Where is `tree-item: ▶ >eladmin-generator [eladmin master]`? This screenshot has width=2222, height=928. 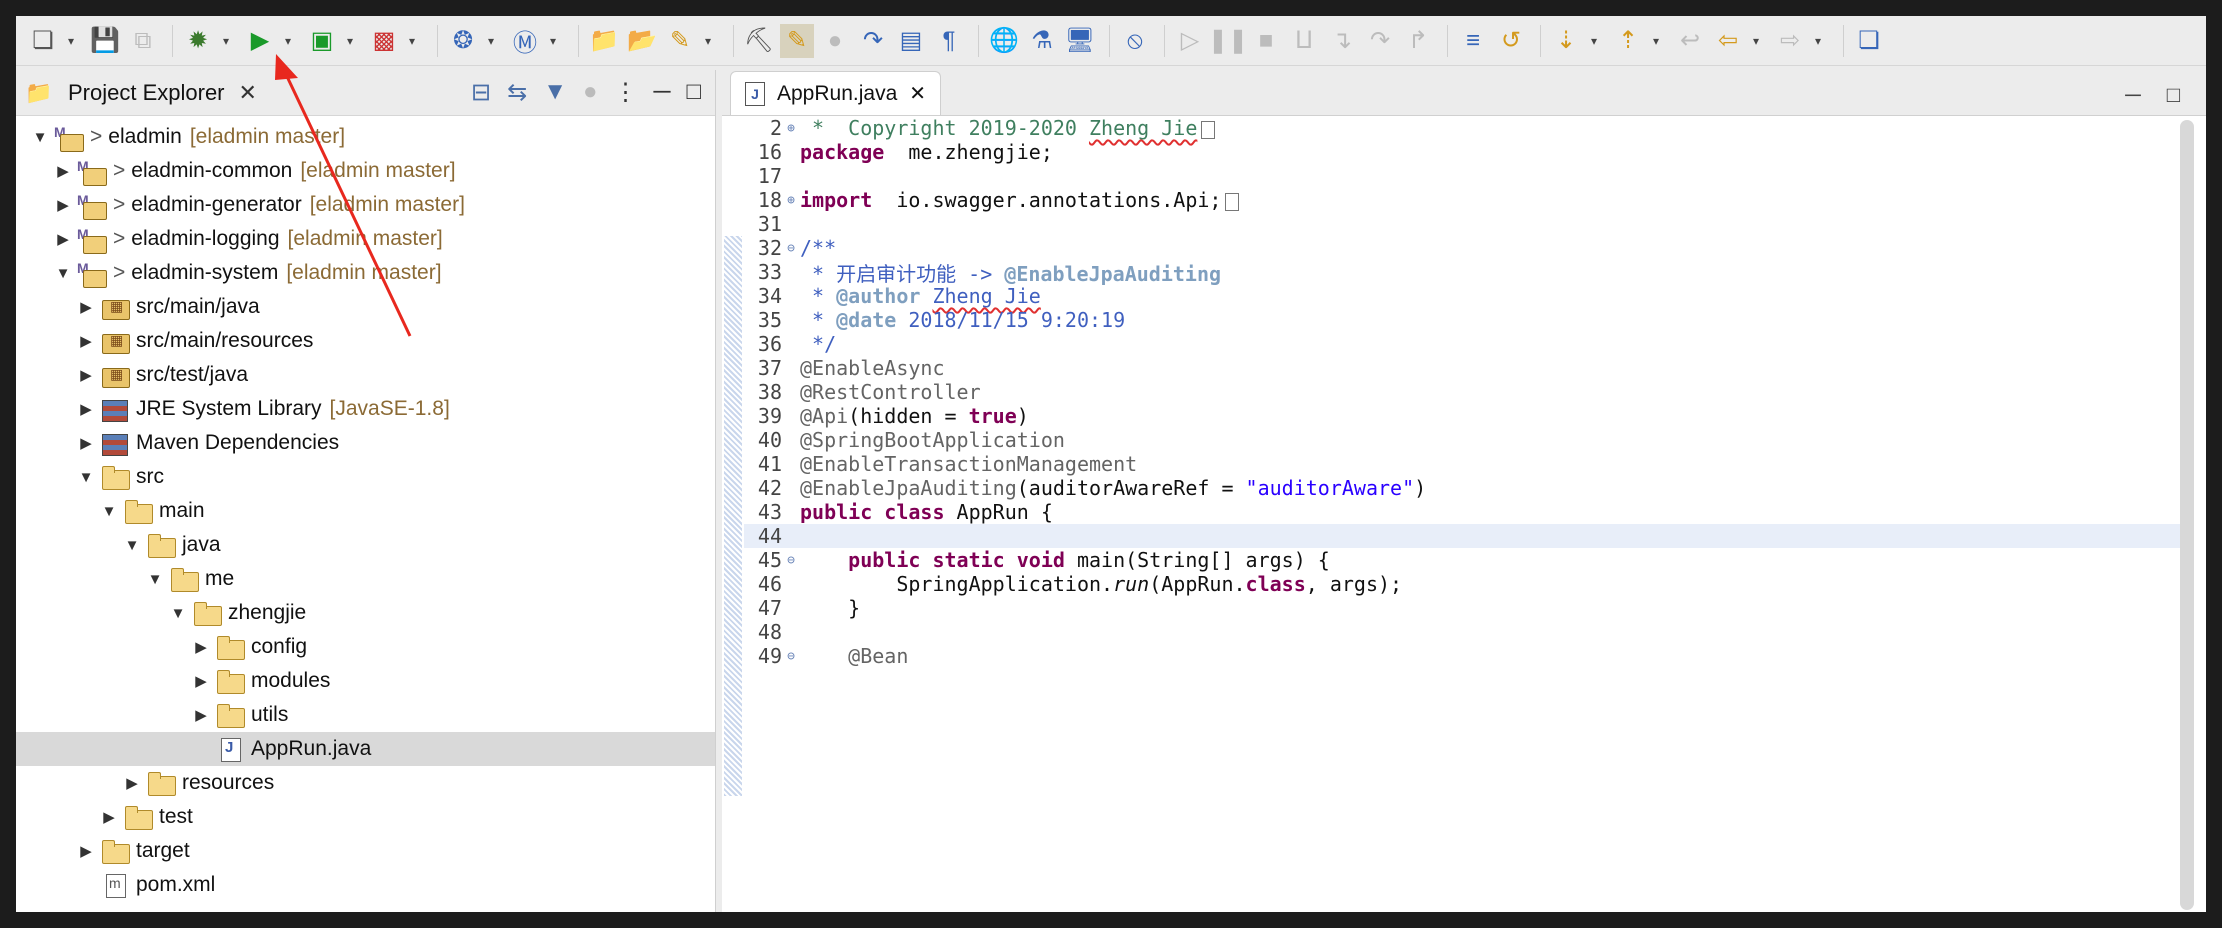 tree-item: ▶ >eladmin-generator [eladmin master] is located at coordinates (365, 205).